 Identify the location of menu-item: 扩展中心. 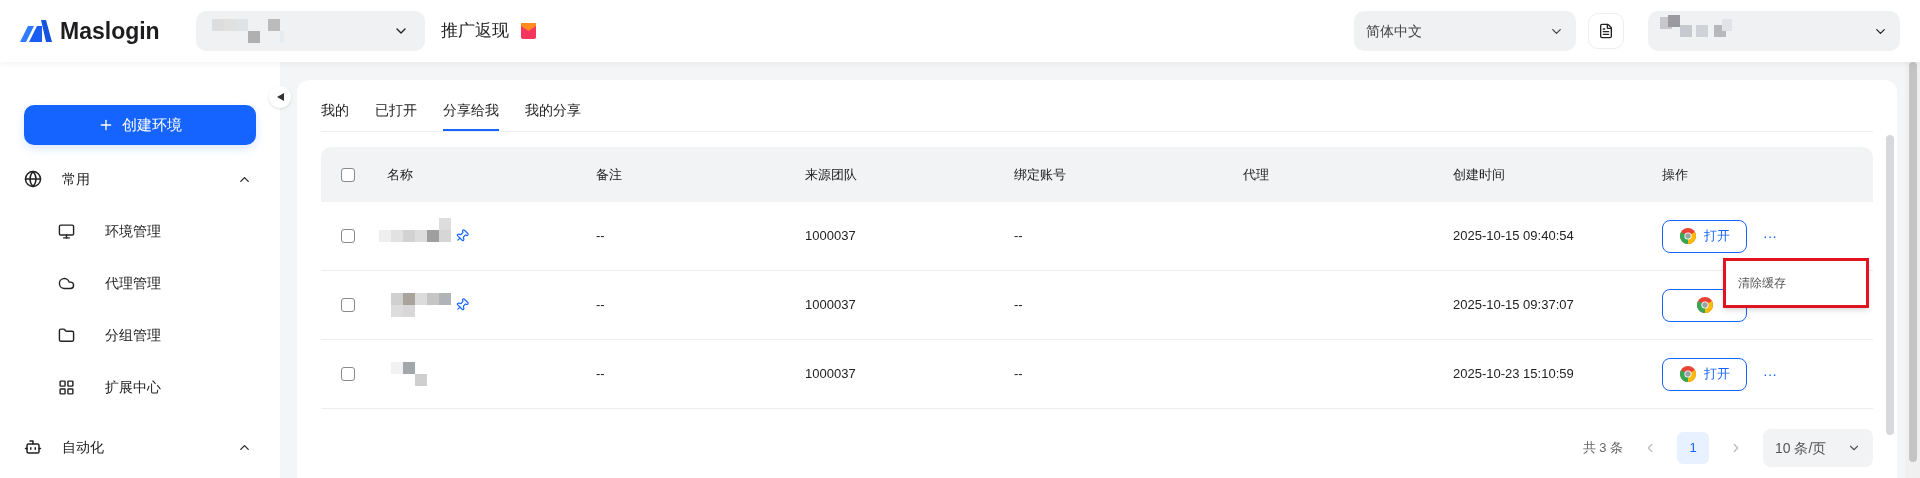
(140, 387).